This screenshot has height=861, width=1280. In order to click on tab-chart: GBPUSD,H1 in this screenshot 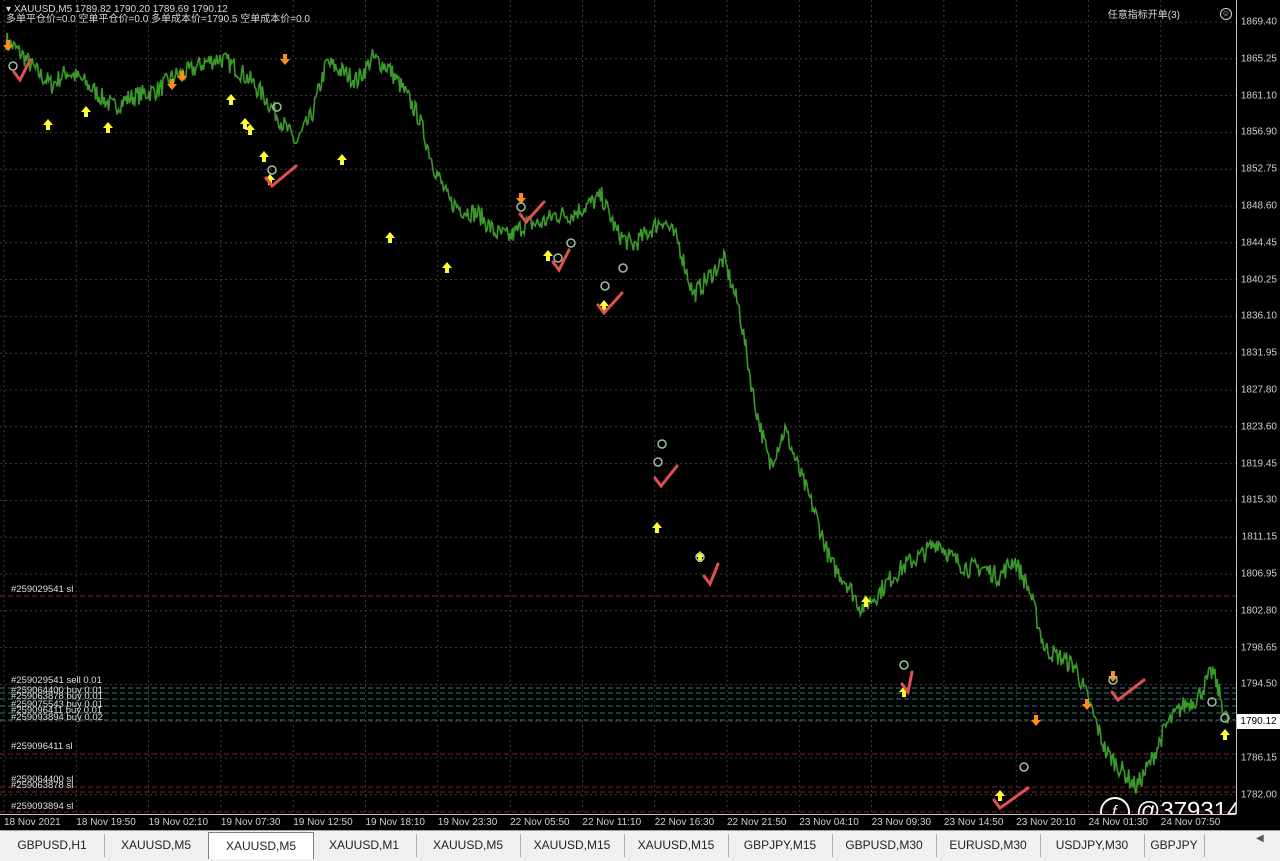, I will do `click(52, 845)`.